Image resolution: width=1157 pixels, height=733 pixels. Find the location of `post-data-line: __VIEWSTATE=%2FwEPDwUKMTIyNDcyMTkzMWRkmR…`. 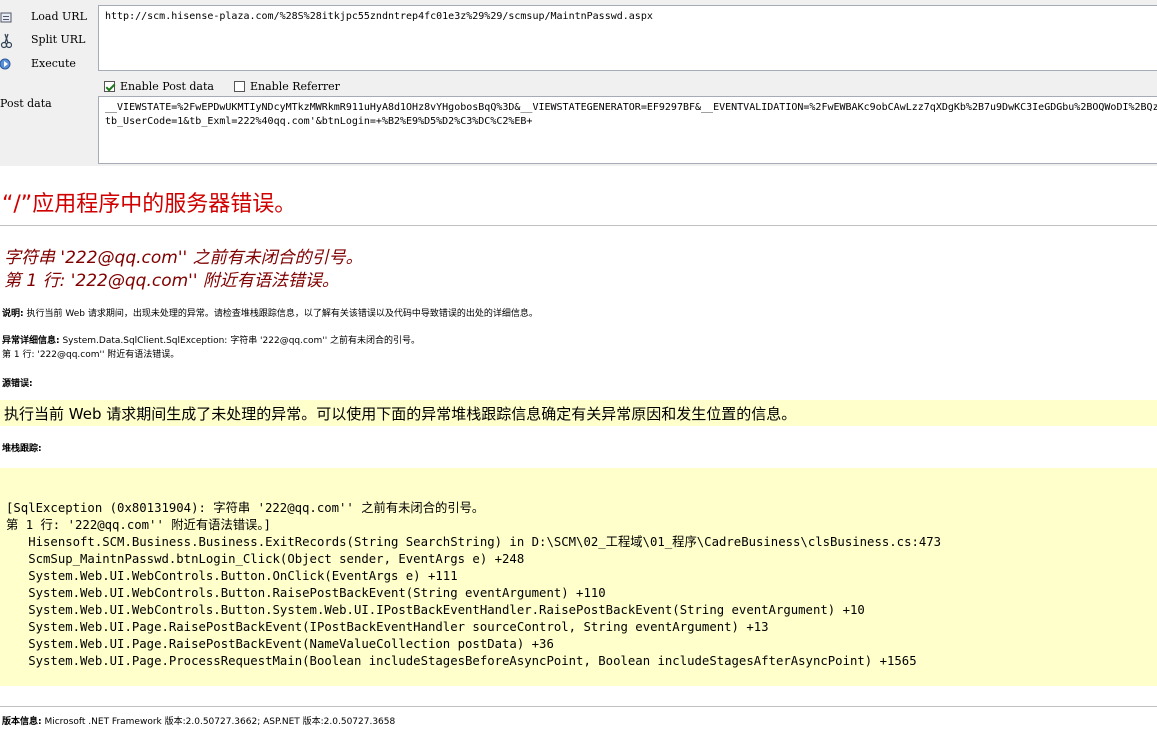

post-data-line: __VIEWSTATE=%2FwEPDwUKMTIyNDcyMTkzMWRkmR… is located at coordinates (631, 107).